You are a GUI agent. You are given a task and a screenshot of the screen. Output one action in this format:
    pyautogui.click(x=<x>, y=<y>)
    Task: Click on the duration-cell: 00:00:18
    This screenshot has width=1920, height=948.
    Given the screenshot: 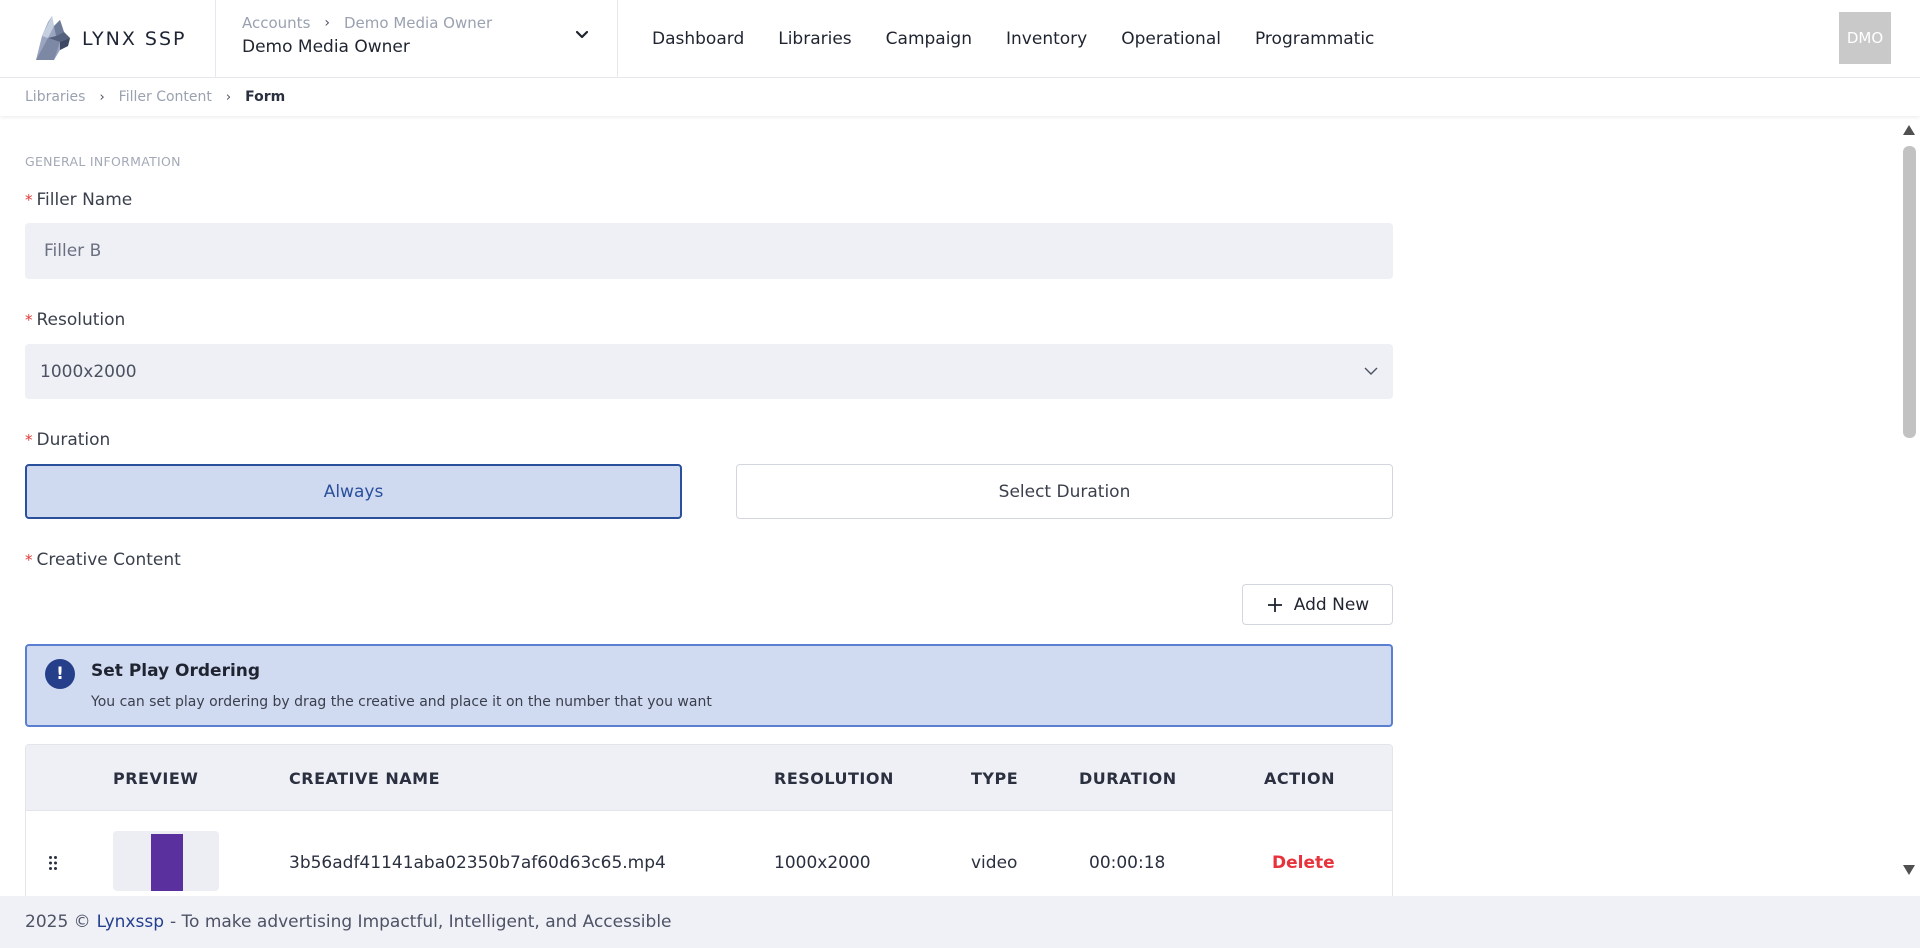 What is the action you would take?
    pyautogui.click(x=1127, y=863)
    